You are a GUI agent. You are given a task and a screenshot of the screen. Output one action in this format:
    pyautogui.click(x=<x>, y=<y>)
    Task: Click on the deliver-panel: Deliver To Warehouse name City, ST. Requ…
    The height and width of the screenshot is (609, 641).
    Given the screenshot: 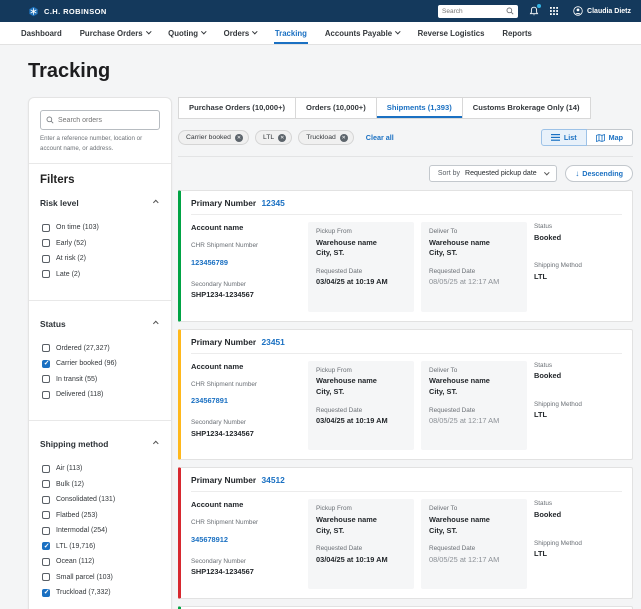 What is the action you would take?
    pyautogui.click(x=474, y=544)
    